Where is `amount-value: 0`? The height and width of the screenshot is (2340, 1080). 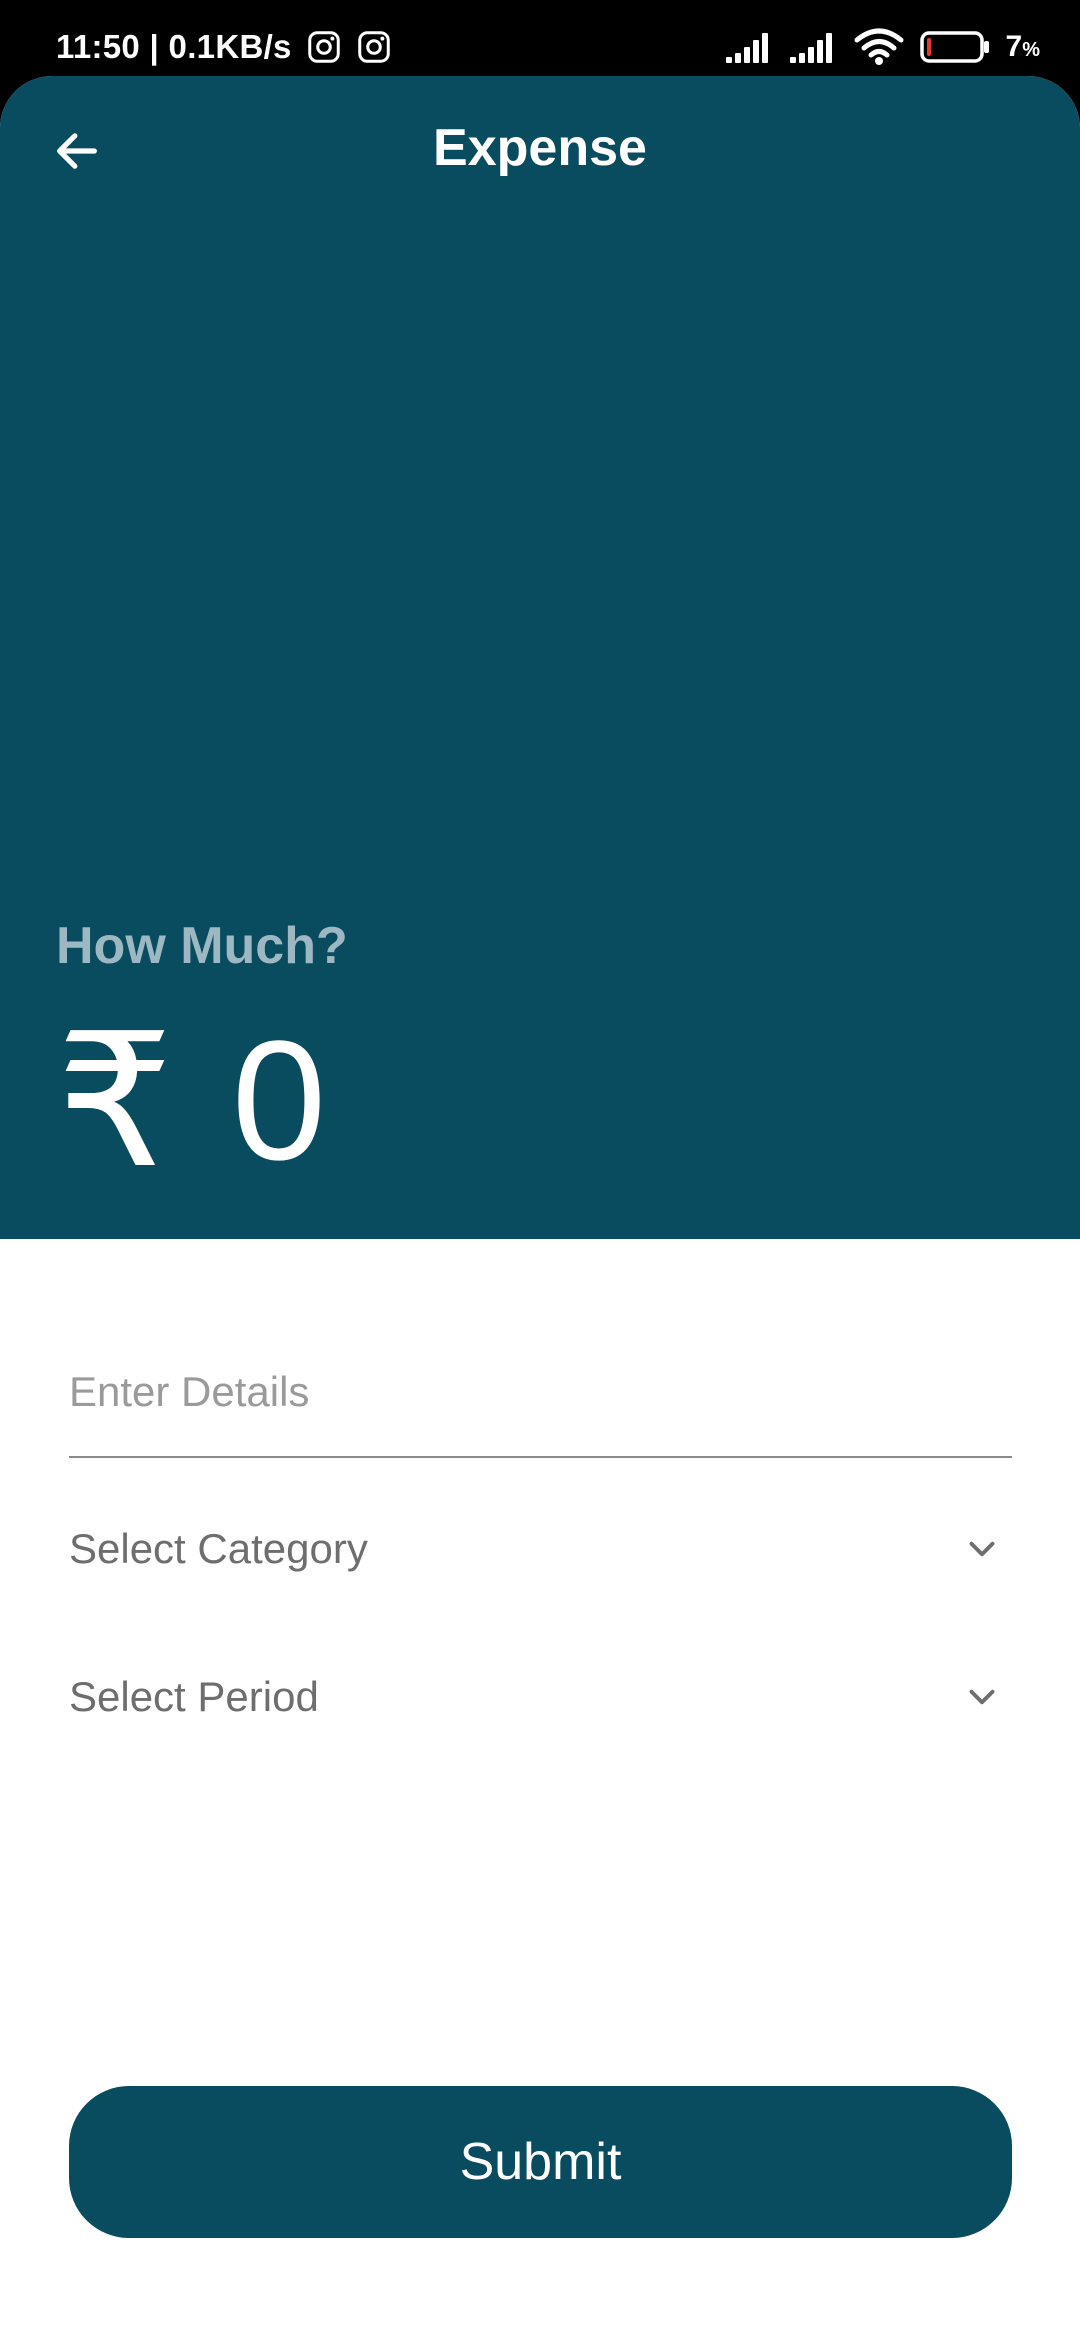
amount-value: 0 is located at coordinates (279, 1101).